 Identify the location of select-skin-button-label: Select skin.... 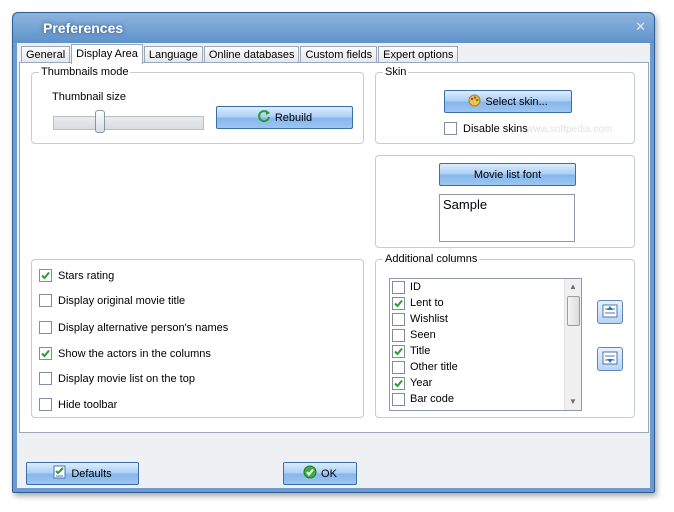
(516, 101).